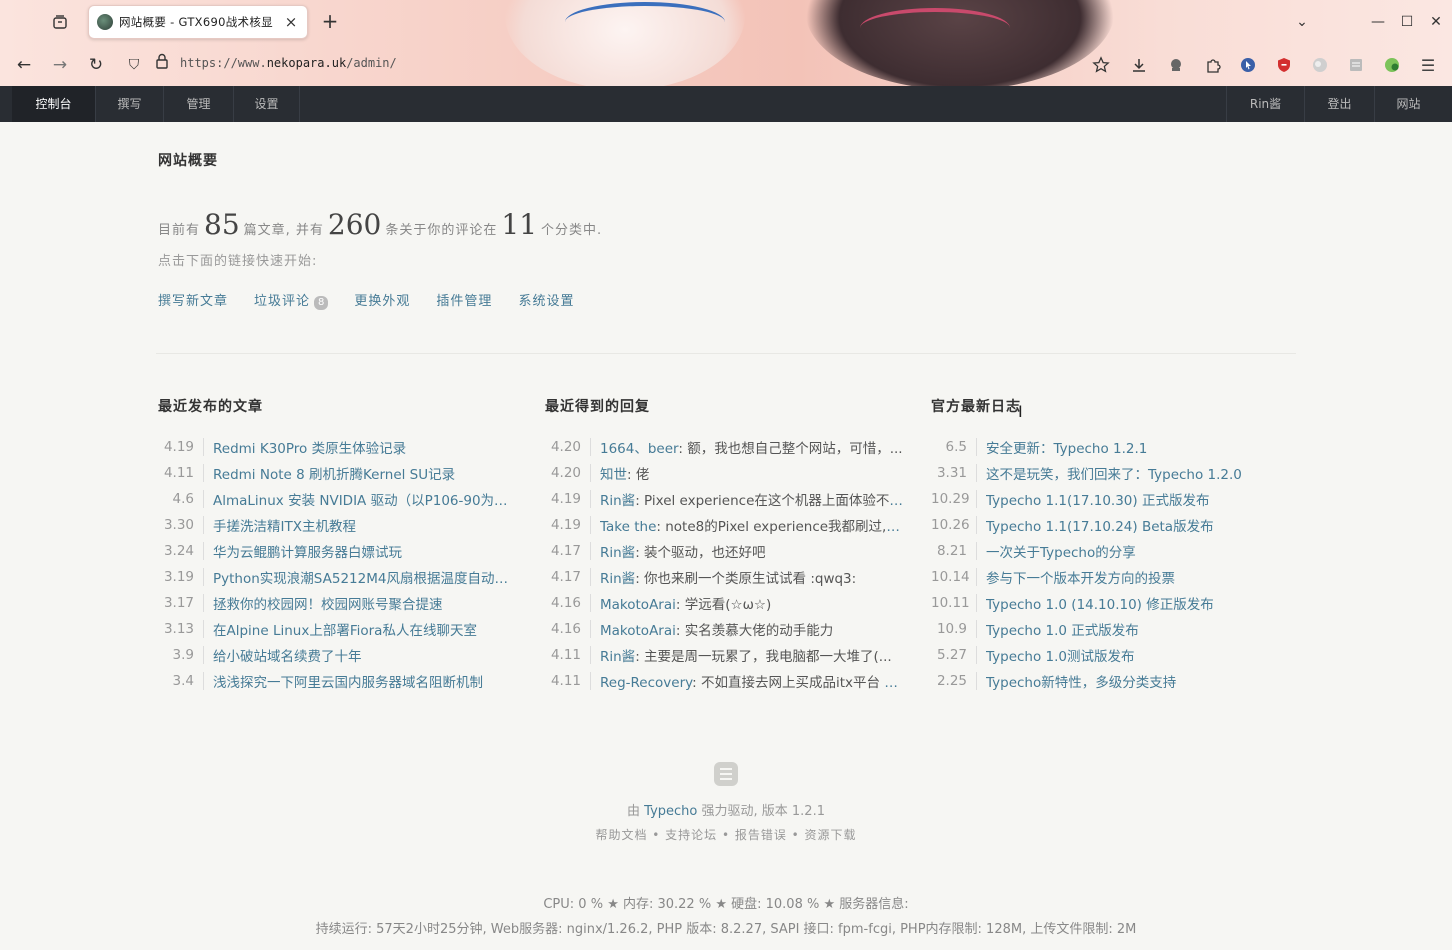  What do you see at coordinates (1378, 22) in the screenshot?
I see `minimize-button: —` at bounding box center [1378, 22].